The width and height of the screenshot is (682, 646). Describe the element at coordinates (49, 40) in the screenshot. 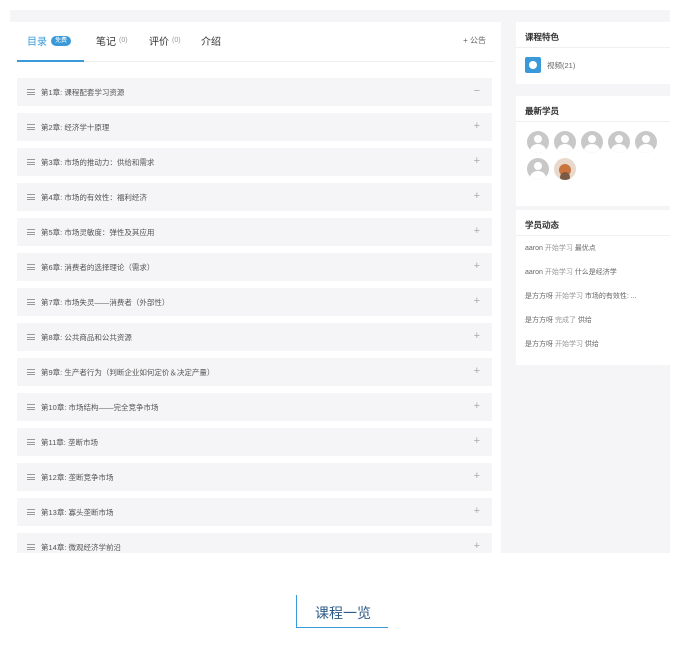

I see `tab-catalog: 目录 免费` at that location.